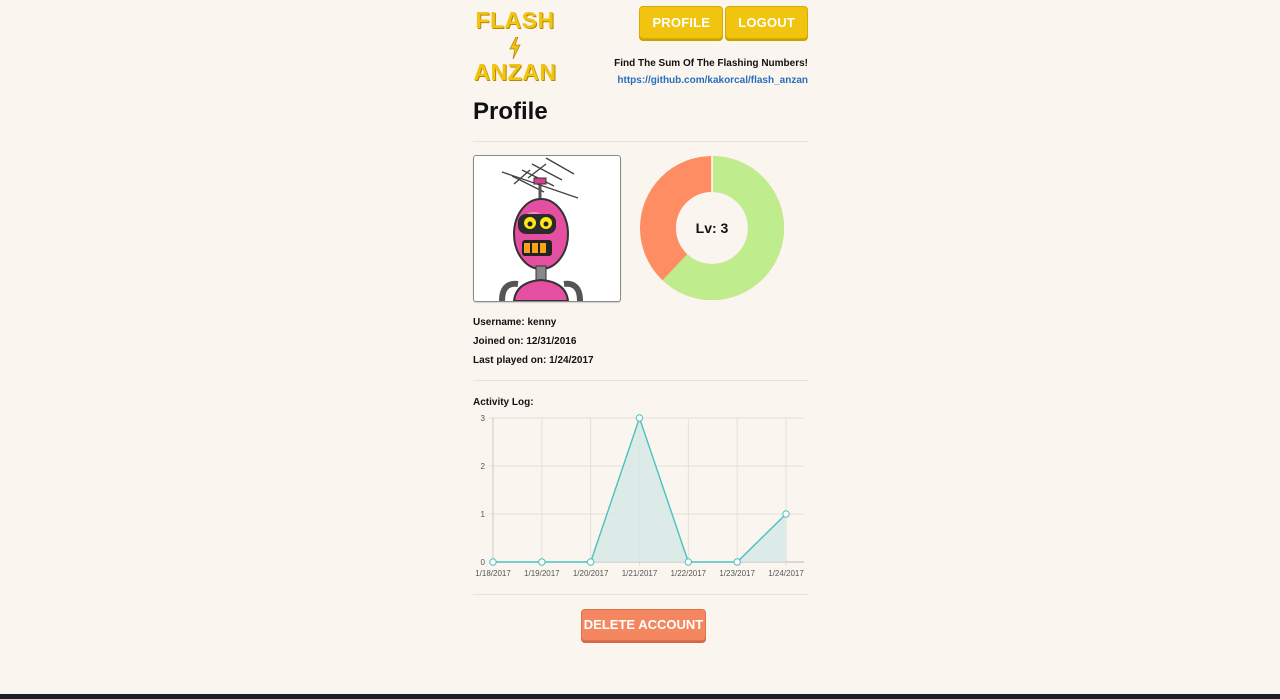 The width and height of the screenshot is (1280, 699). What do you see at coordinates (525, 341) in the screenshot?
I see `joined-text: Joined on: 12/31/2016` at bounding box center [525, 341].